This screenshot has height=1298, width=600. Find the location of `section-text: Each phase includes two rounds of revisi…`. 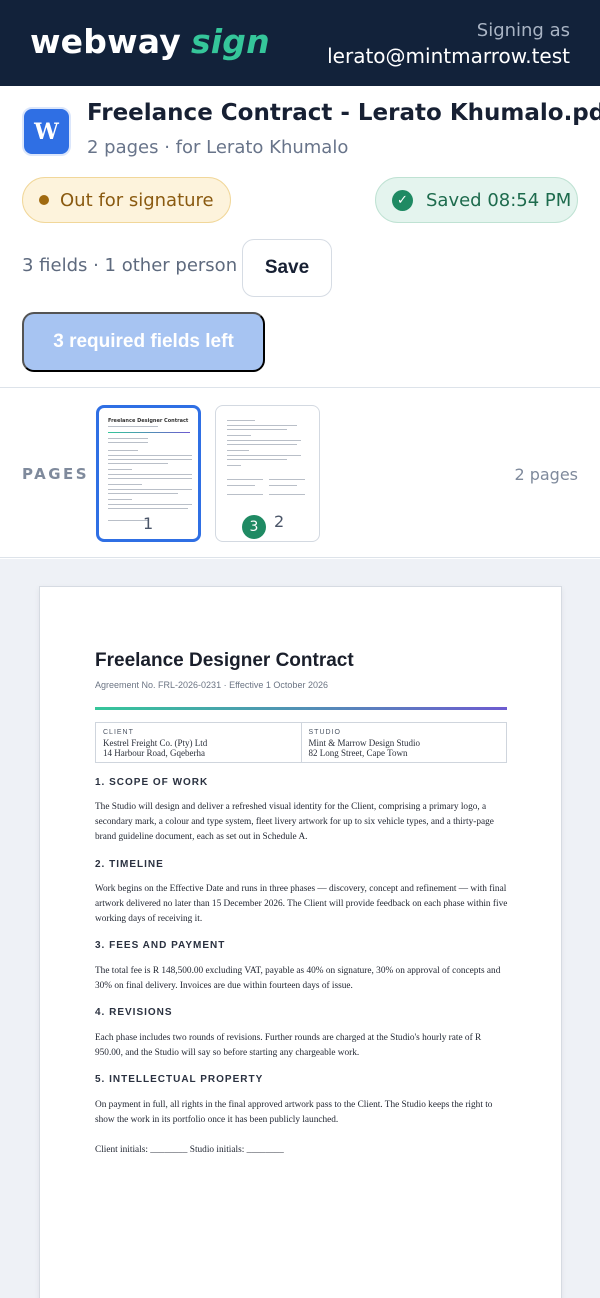

section-text: Each phase includes two rounds of revisi… is located at coordinates (288, 1045).